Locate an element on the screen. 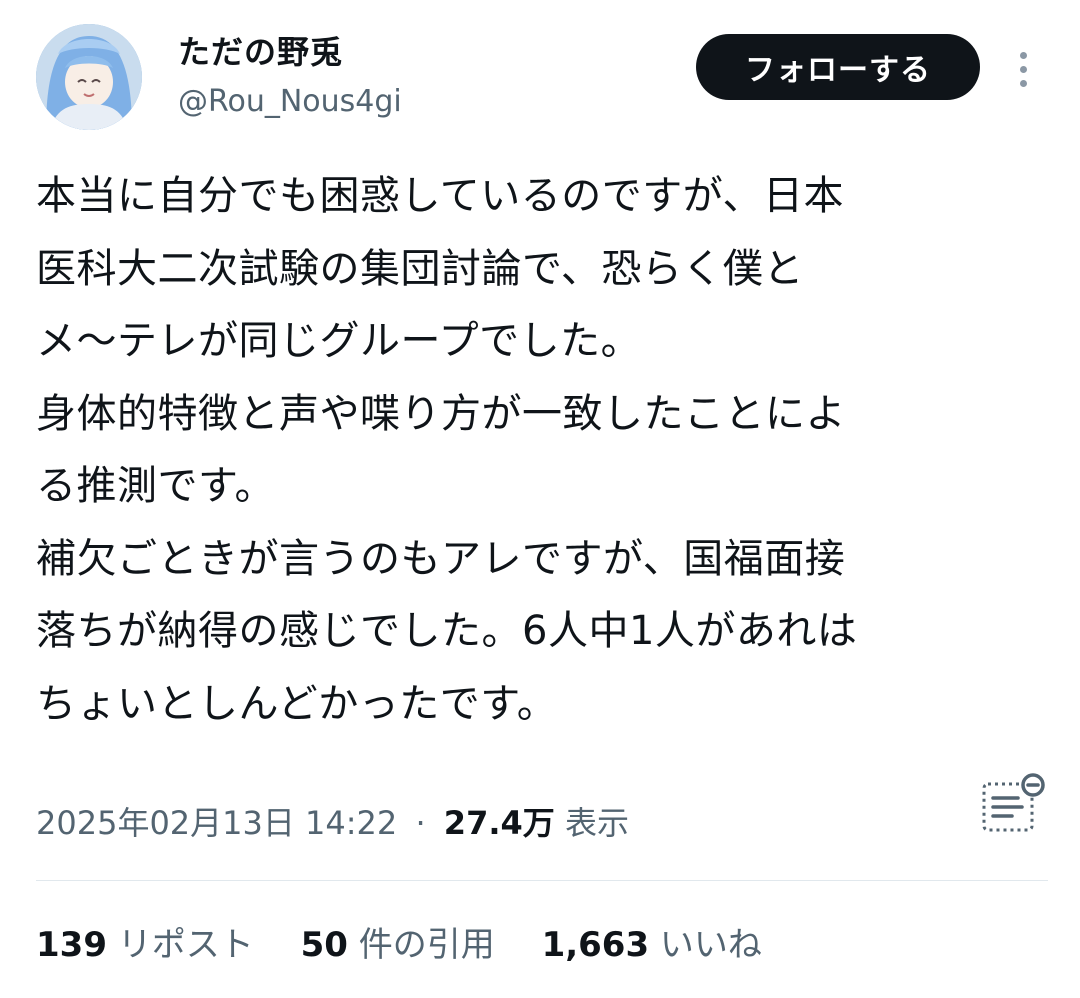  likes-stat: 1,663 いいね is located at coordinates (652, 945).